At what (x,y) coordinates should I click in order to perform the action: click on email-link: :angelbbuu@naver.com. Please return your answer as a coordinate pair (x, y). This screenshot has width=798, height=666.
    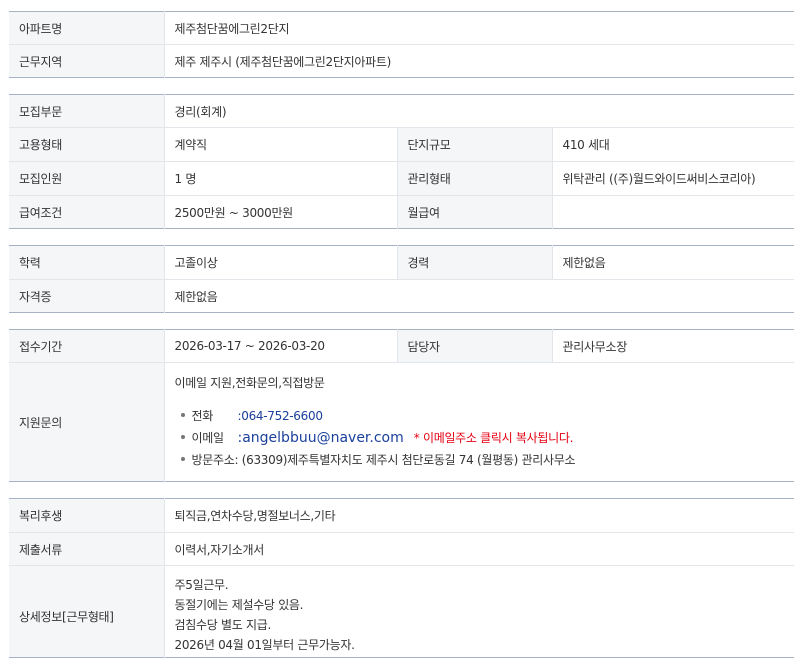
    Looking at the image, I should click on (321, 438).